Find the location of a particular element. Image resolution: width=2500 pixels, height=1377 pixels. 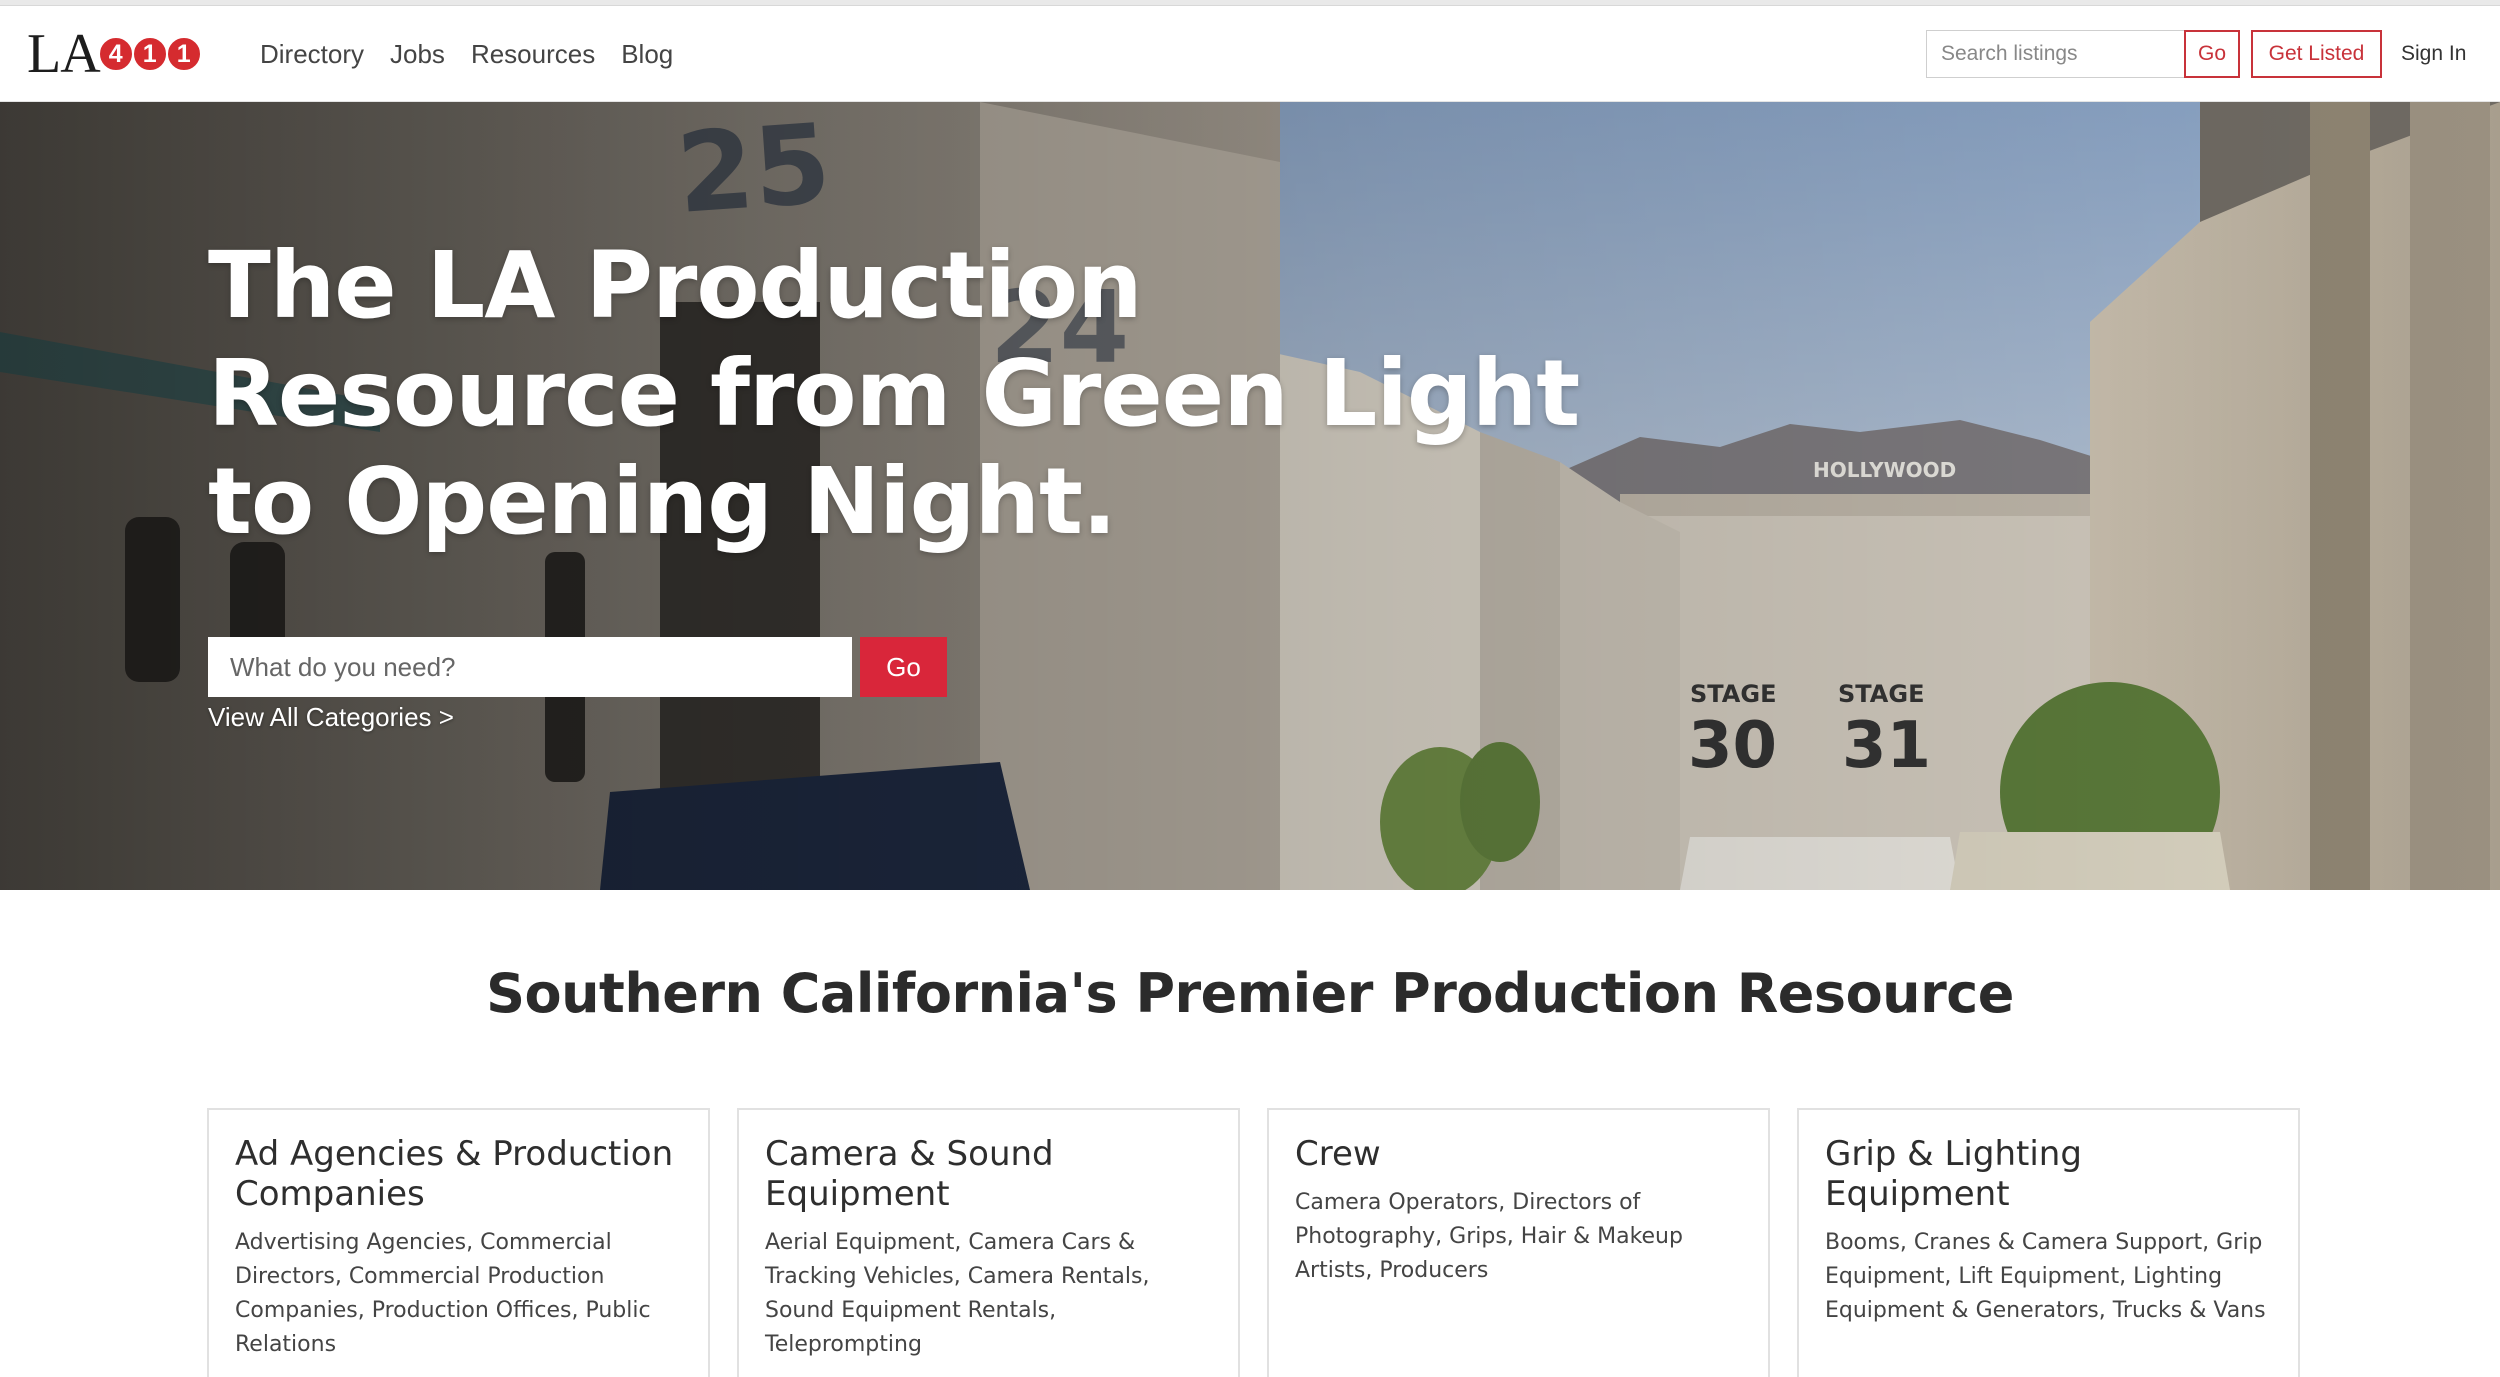

nav-directory: Directory is located at coordinates (312, 54).